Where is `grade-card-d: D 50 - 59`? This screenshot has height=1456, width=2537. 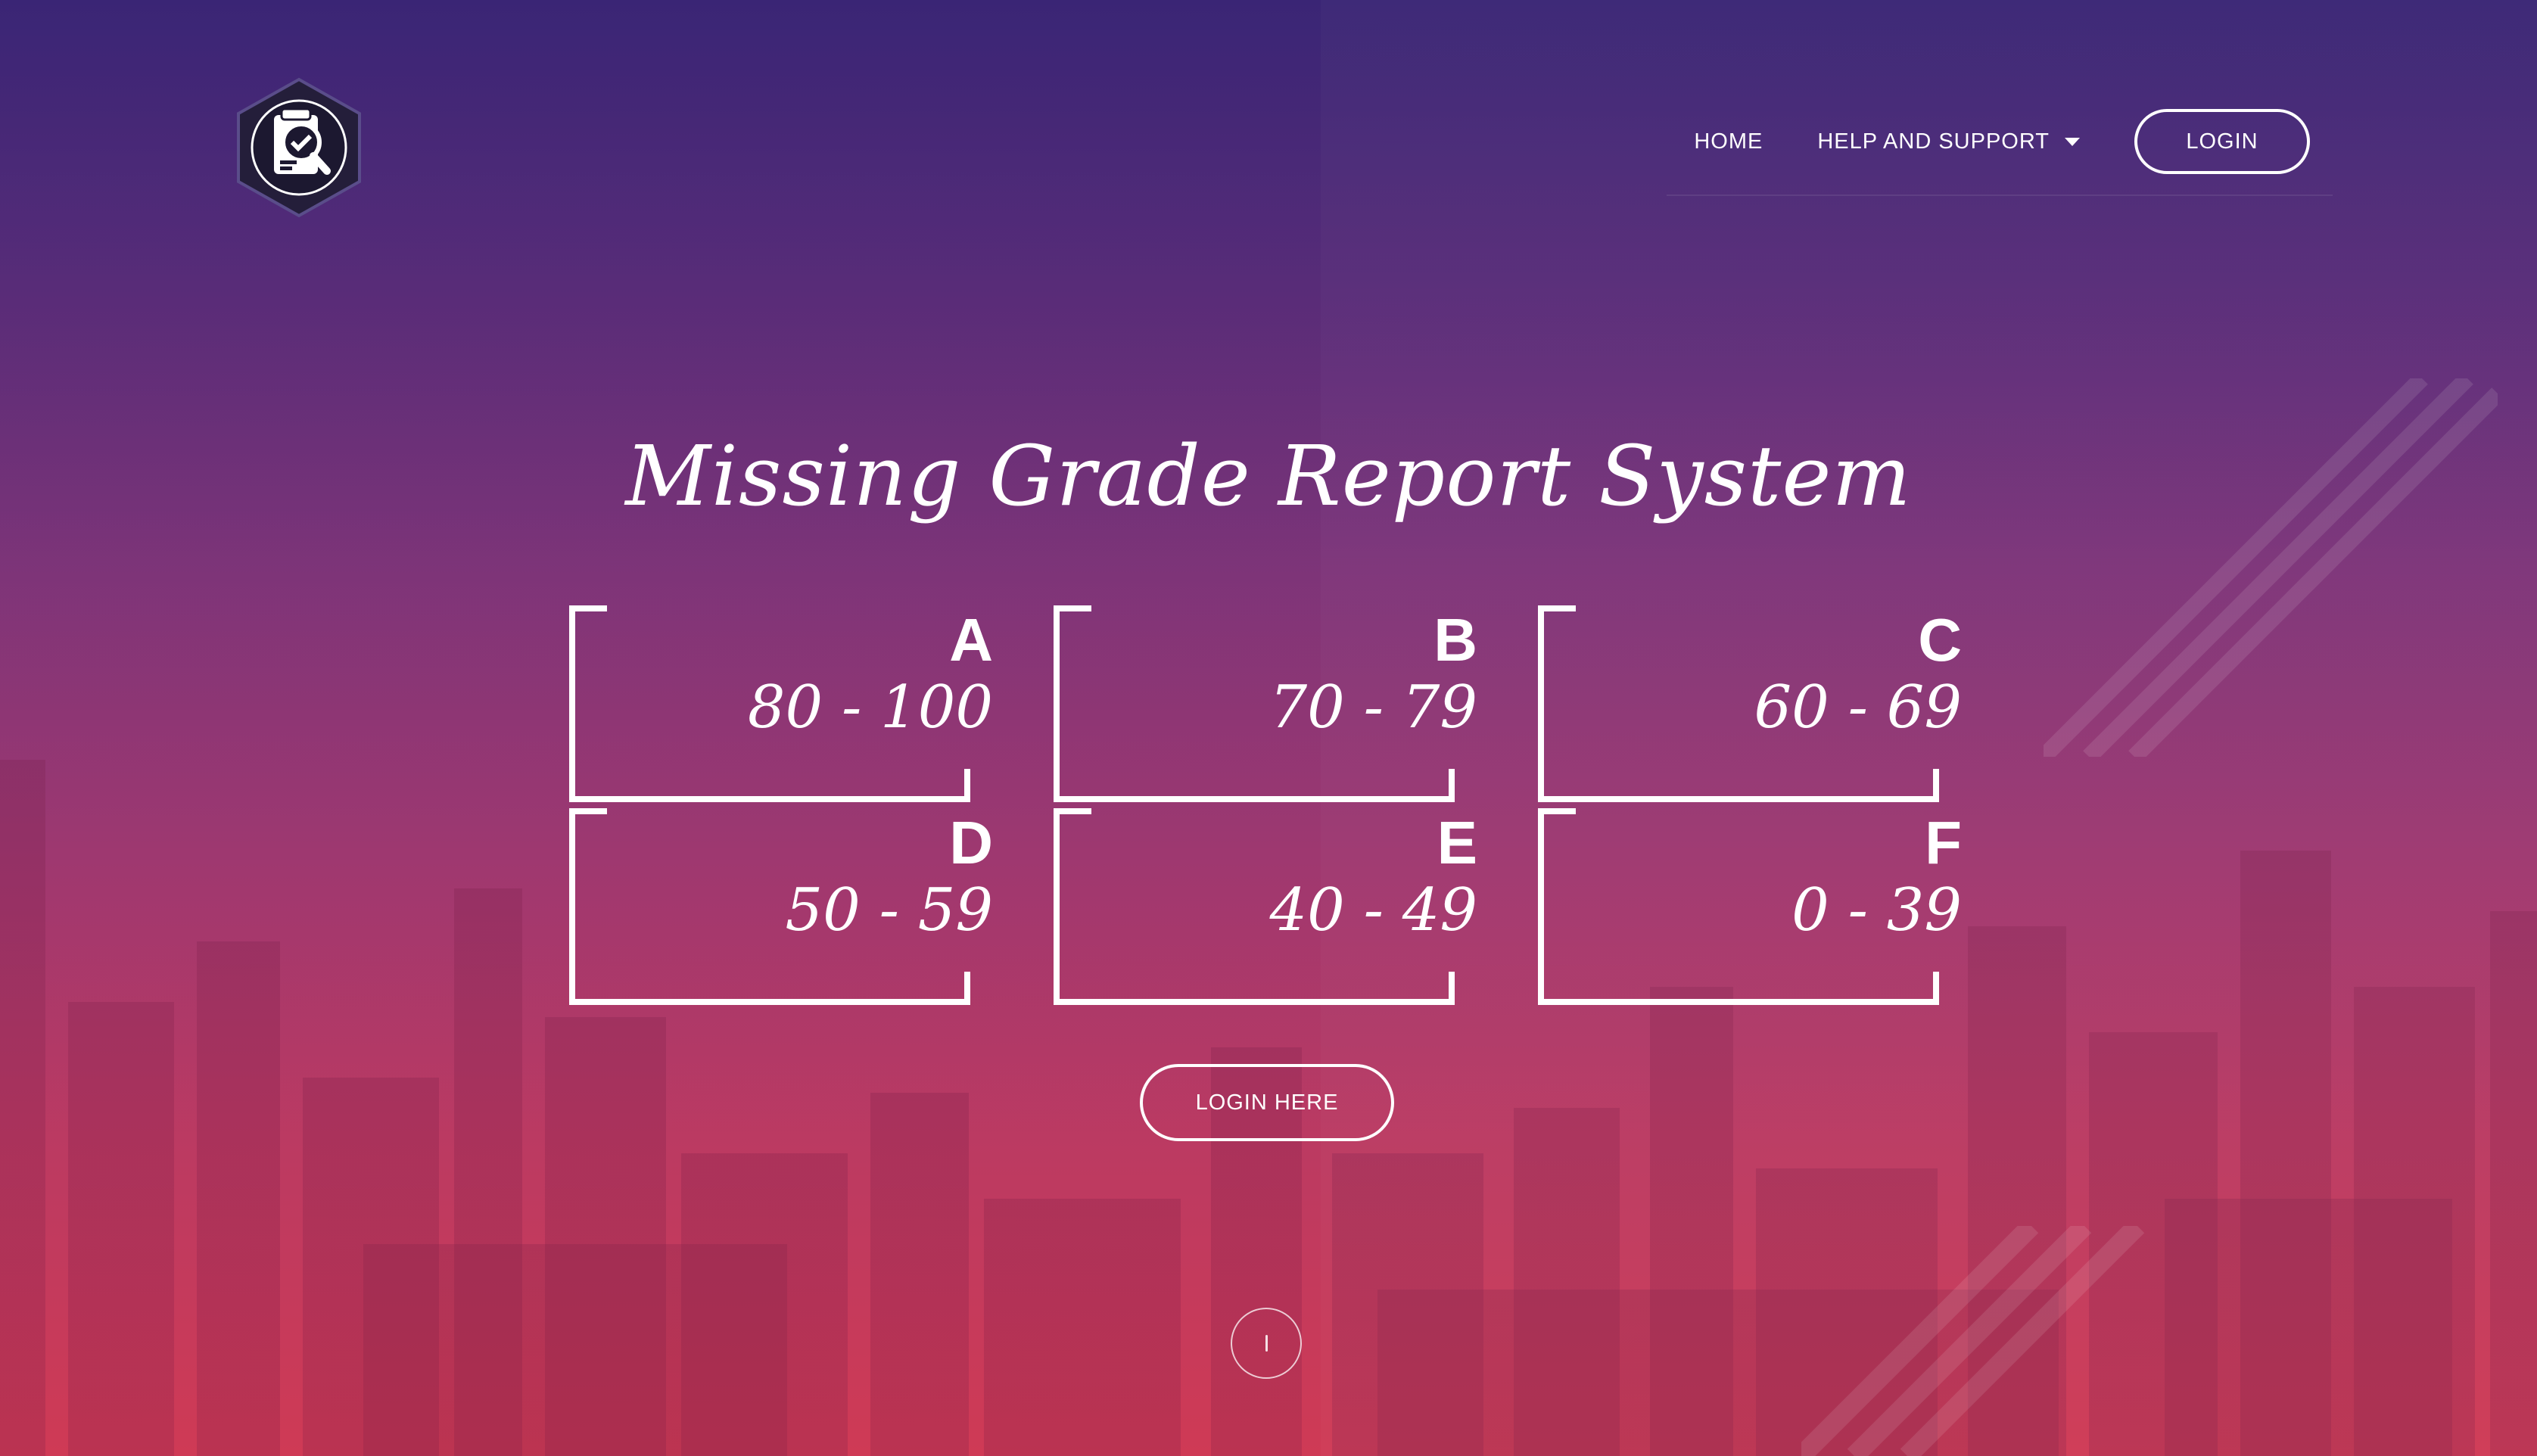 grade-card-d: D 50 - 59 is located at coordinates (781, 906).